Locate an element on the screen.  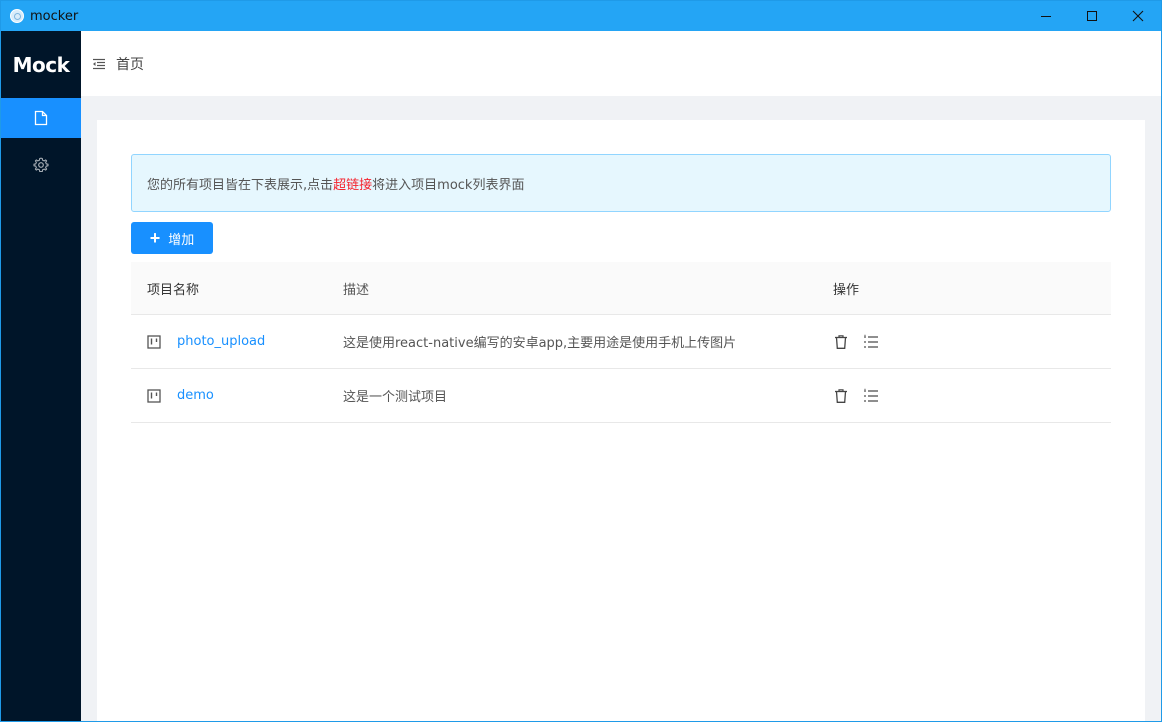
sidebar-item-settings is located at coordinates (41, 165).